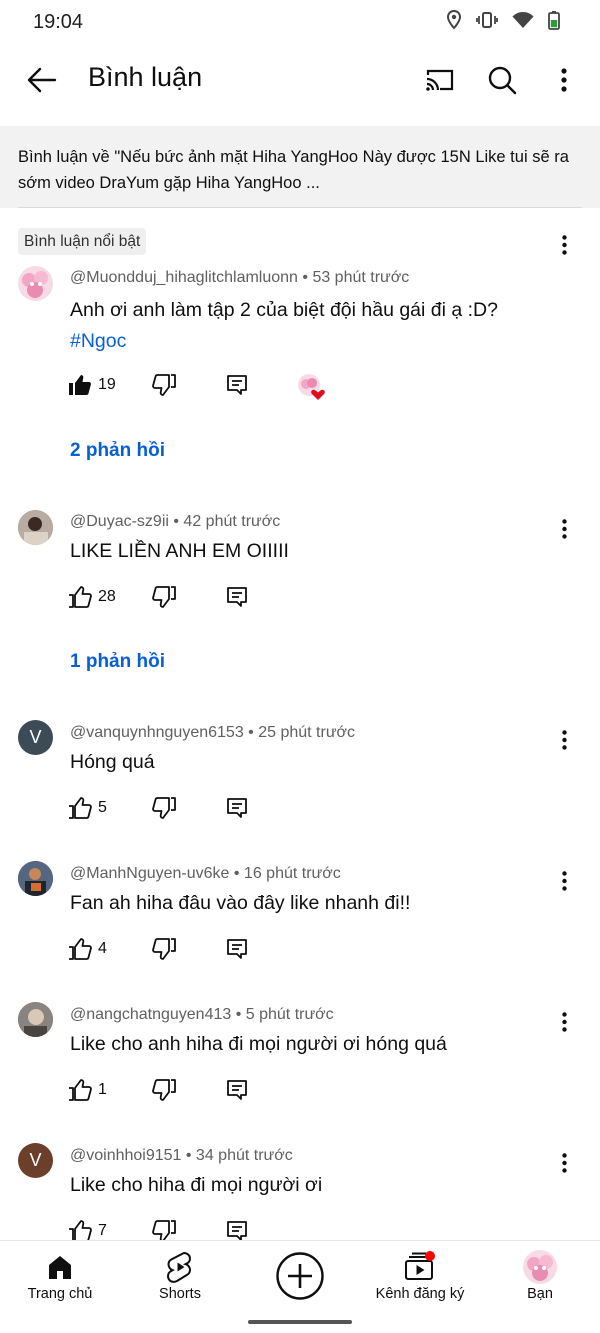 The width and height of the screenshot is (600, 1333). Describe the element at coordinates (300, 80) in the screenshot. I see `app-bar: Bình luận` at that location.